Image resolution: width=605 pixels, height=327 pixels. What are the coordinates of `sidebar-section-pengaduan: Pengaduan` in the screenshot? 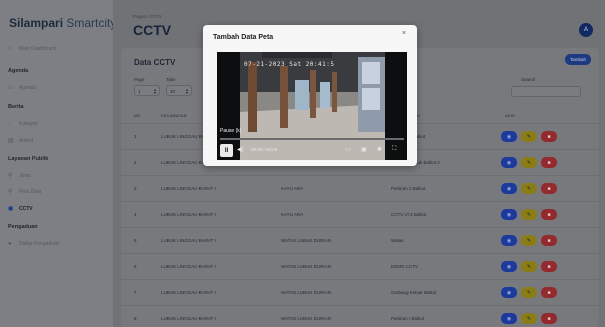 It's located at (23, 227).